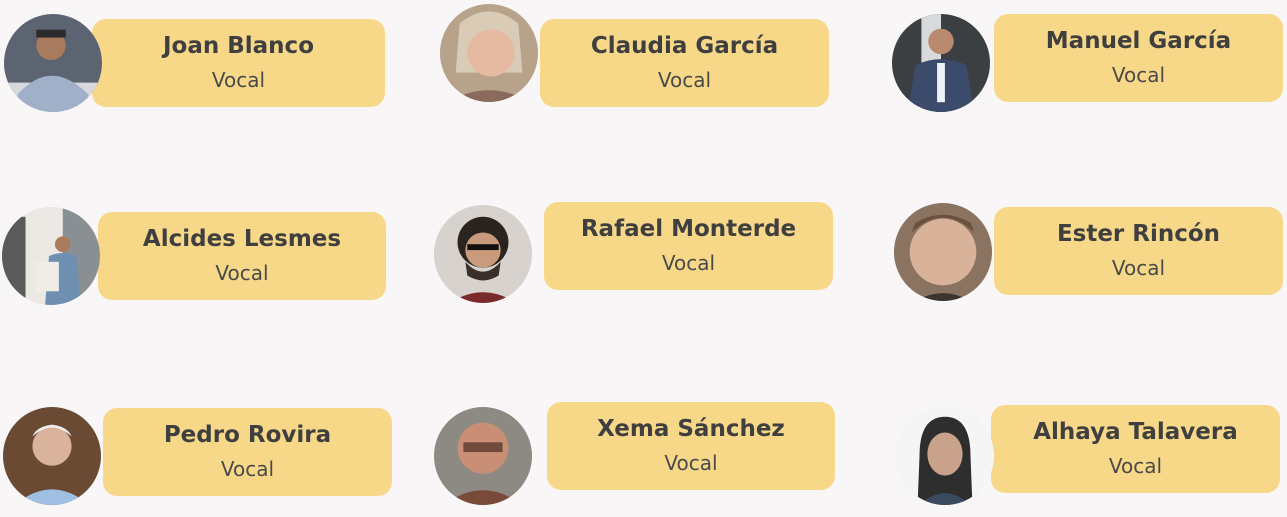 The width and height of the screenshot is (1287, 517). Describe the element at coordinates (247, 435) in the screenshot. I see `member-name: Pedro Rovira` at that location.